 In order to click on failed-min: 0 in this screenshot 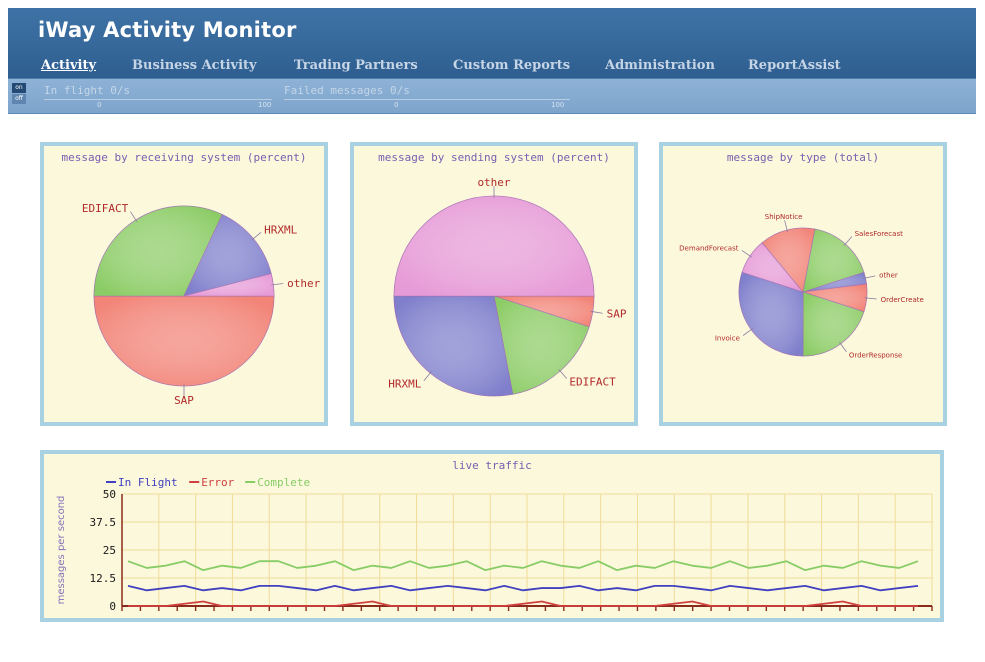, I will do `click(396, 105)`.